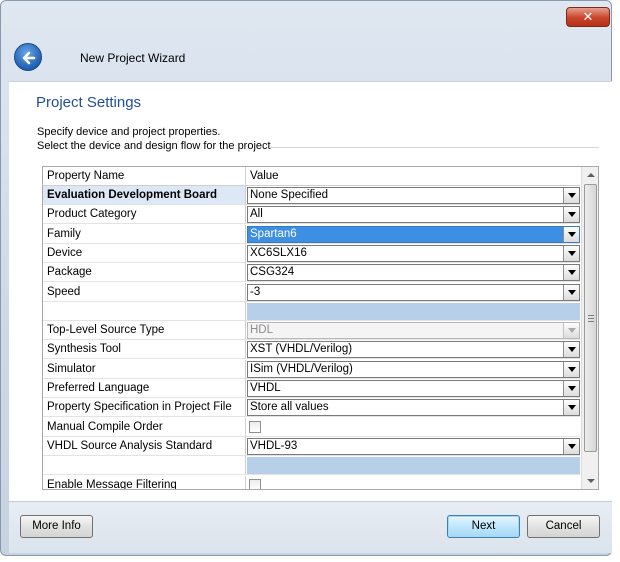  What do you see at coordinates (28, 57) in the screenshot?
I see `back-button` at bounding box center [28, 57].